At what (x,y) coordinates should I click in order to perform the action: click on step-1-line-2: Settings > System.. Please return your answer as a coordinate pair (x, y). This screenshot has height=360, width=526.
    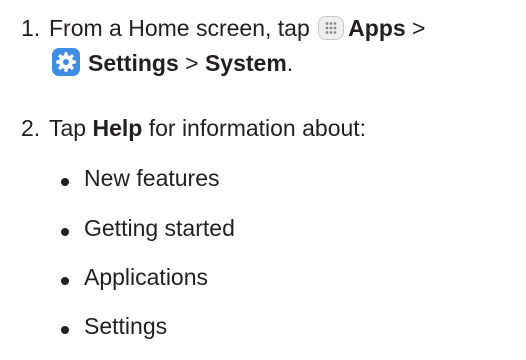
    Looking at the image, I should click on (172, 62).